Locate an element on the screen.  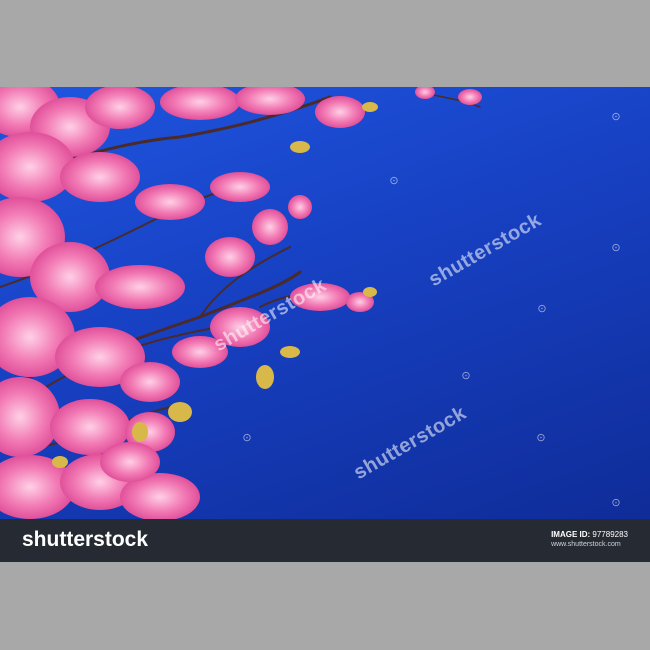
site-url: www.shutterstock.com is located at coordinates (586, 544).